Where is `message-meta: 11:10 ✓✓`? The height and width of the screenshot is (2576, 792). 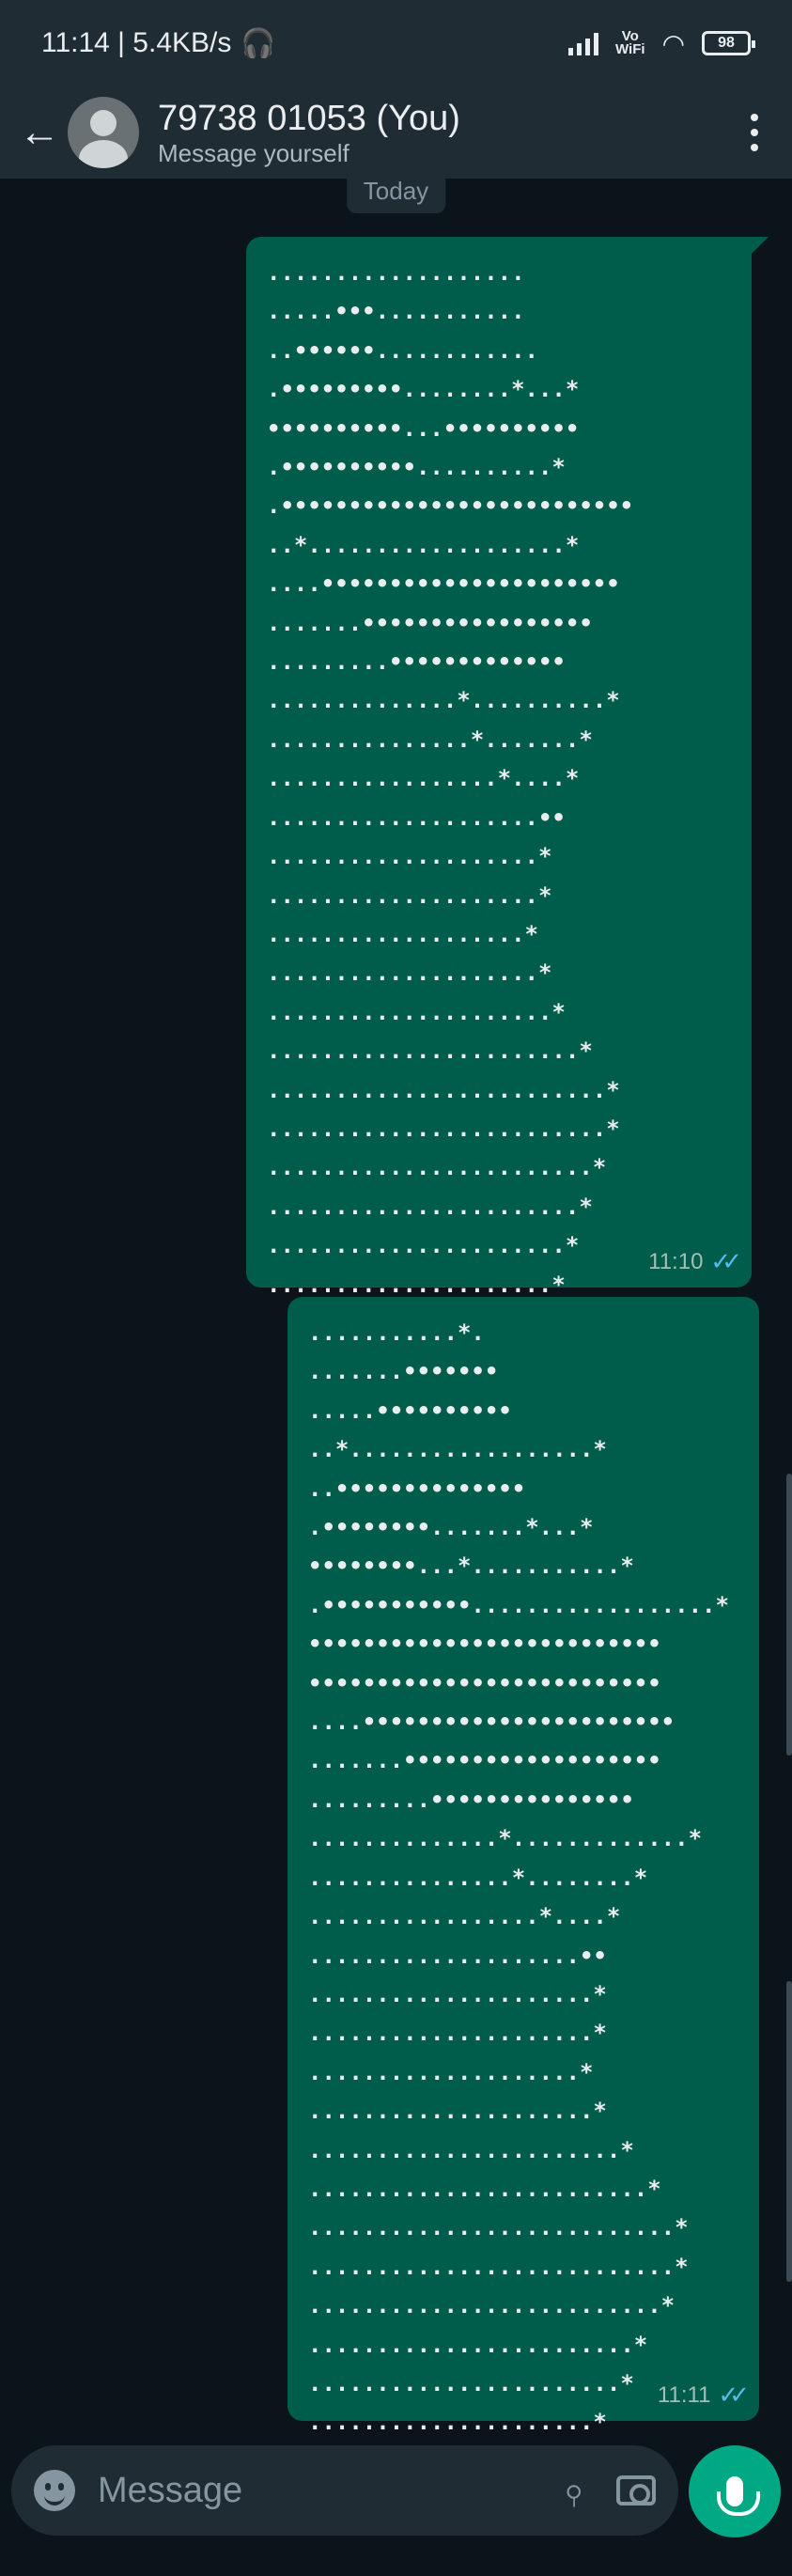
message-meta: 11:10 ✓✓ is located at coordinates (695, 1261).